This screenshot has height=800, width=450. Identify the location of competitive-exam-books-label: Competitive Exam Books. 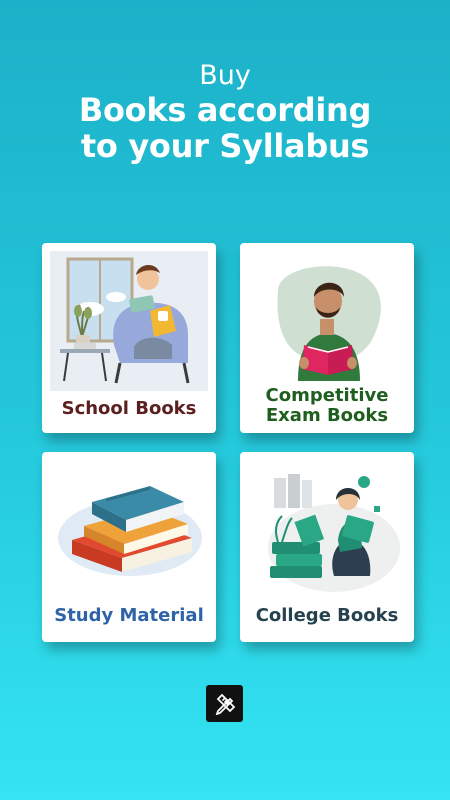
(327, 406).